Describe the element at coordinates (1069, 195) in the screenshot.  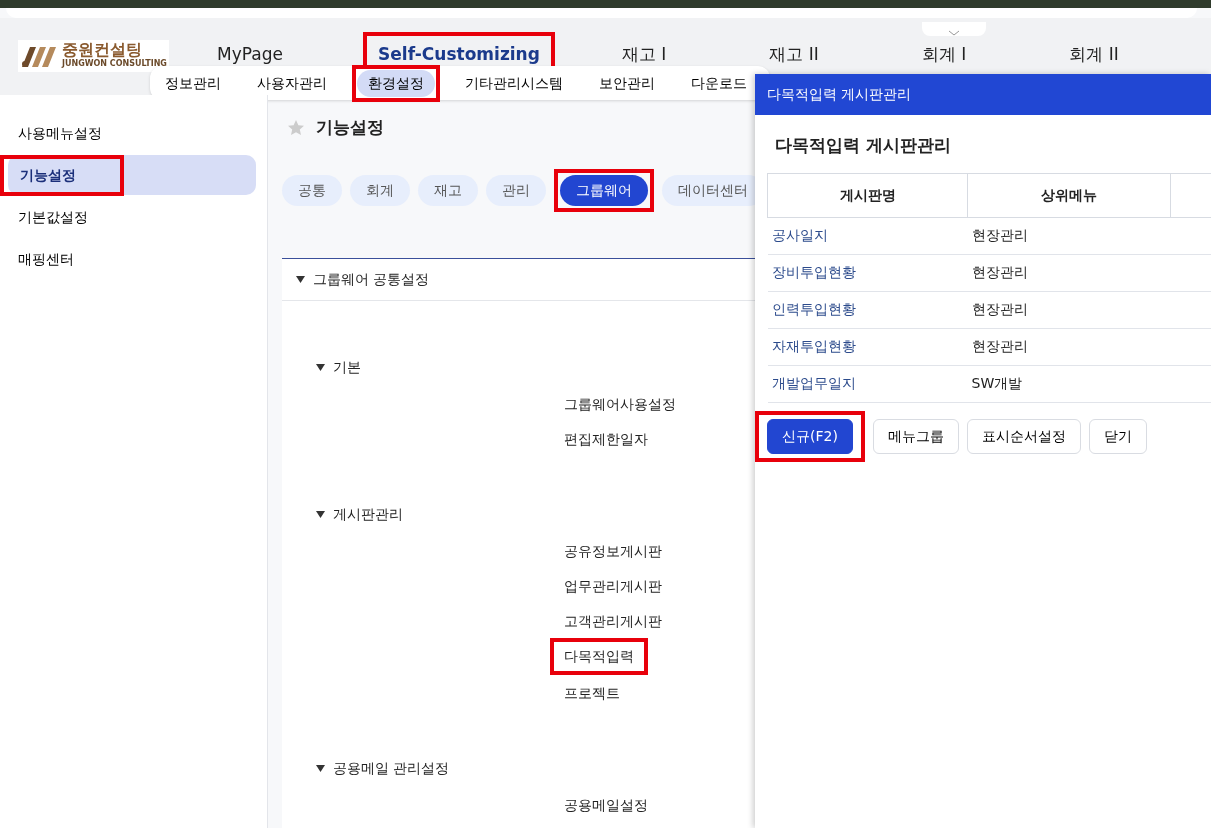
I see `column-header: 상위메뉴` at that location.